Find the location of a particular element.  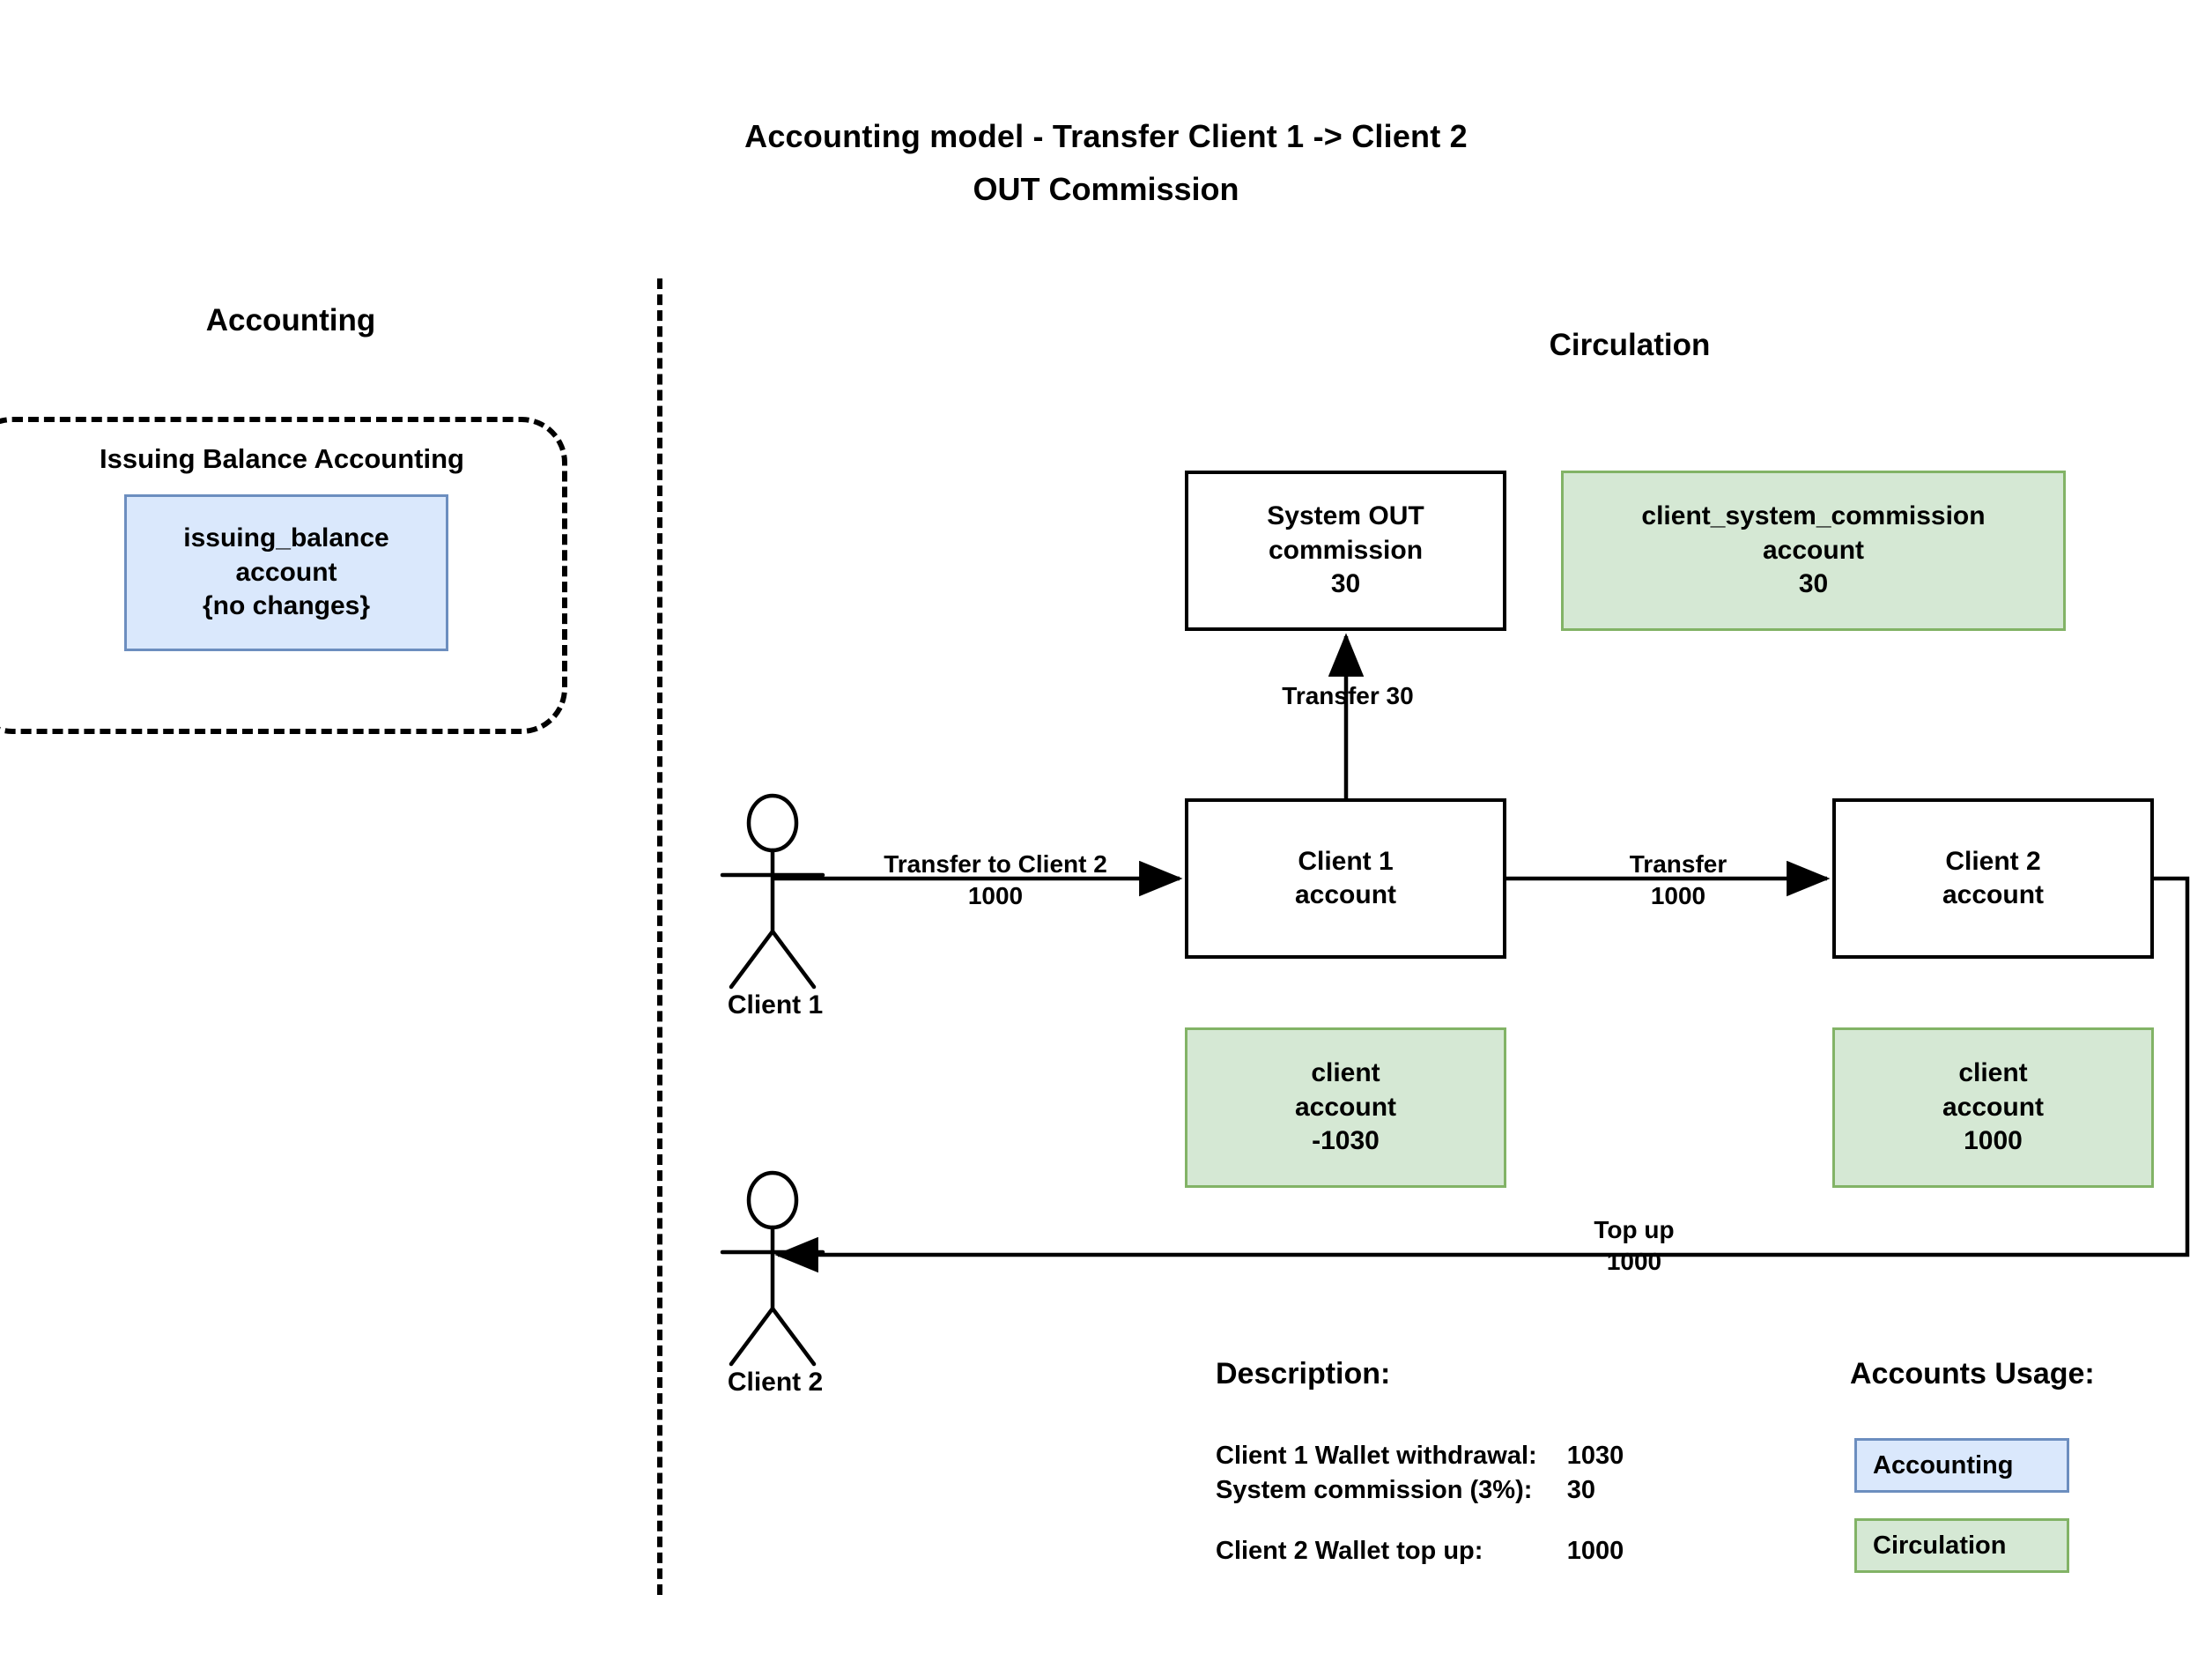

page-subtitle: OUT Commission is located at coordinates (1106, 189).